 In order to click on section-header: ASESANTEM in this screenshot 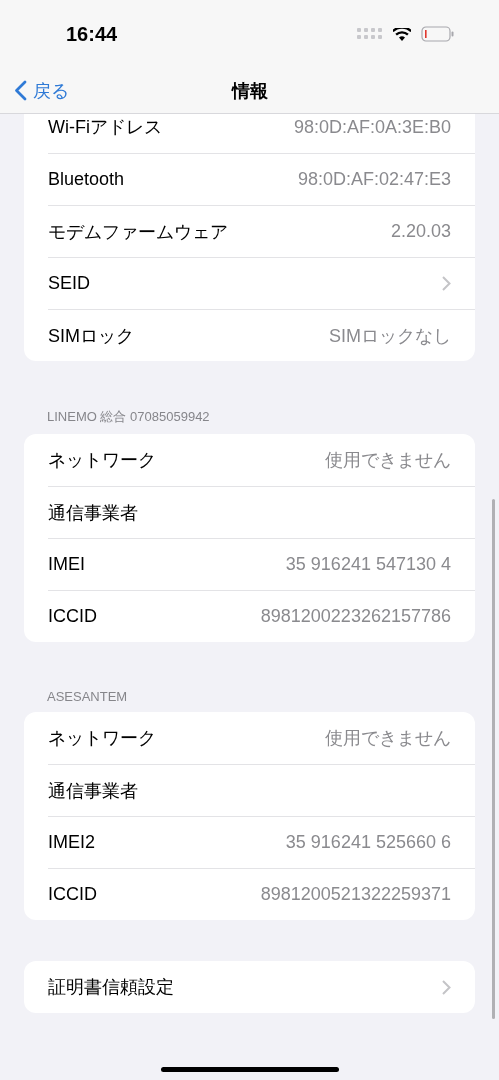, I will do `click(87, 697)`.